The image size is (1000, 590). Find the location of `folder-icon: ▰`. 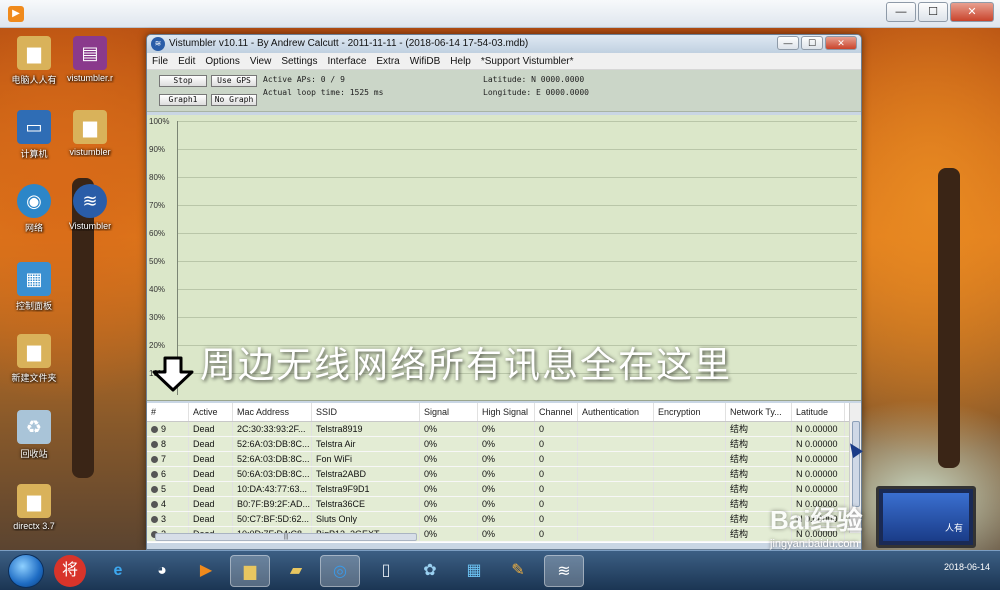

folder-icon: ▰ is located at coordinates (296, 571).